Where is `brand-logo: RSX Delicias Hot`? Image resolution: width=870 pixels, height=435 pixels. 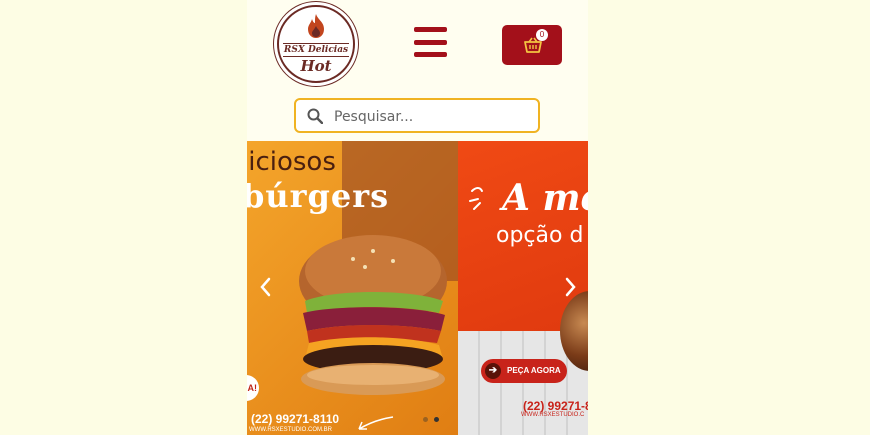 brand-logo: RSX Delicias Hot is located at coordinates (316, 44).